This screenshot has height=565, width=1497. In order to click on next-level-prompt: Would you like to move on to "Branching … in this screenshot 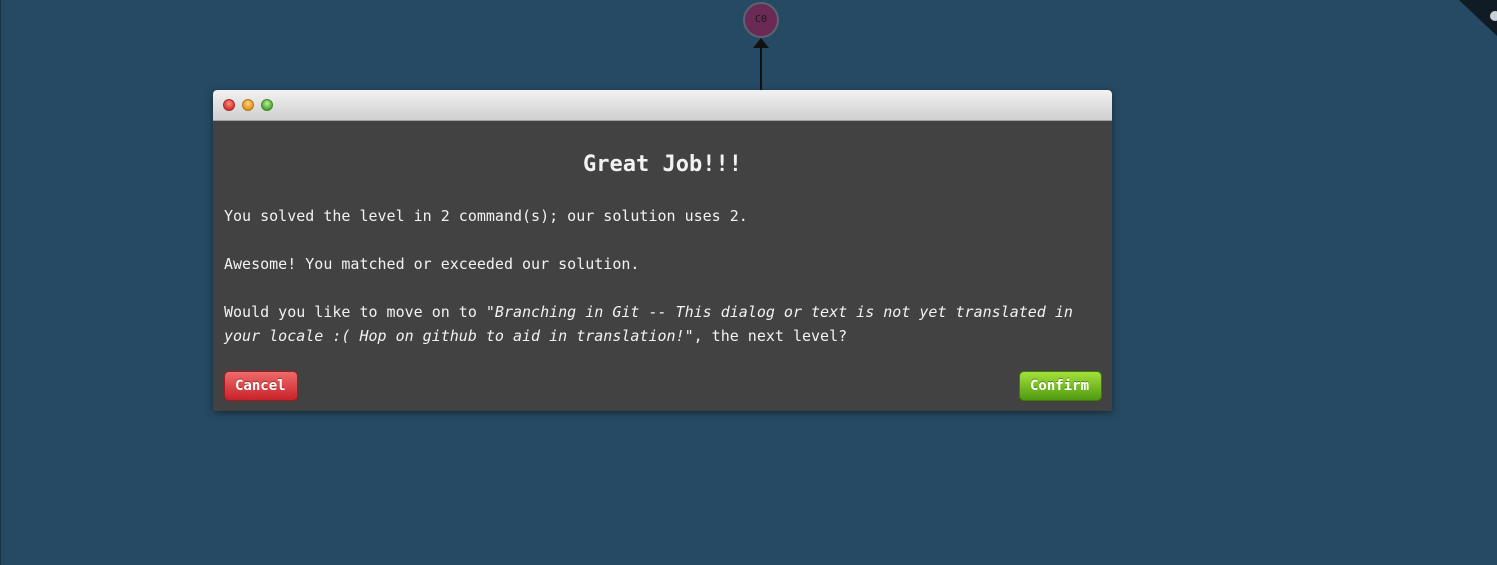, I will do `click(662, 324)`.